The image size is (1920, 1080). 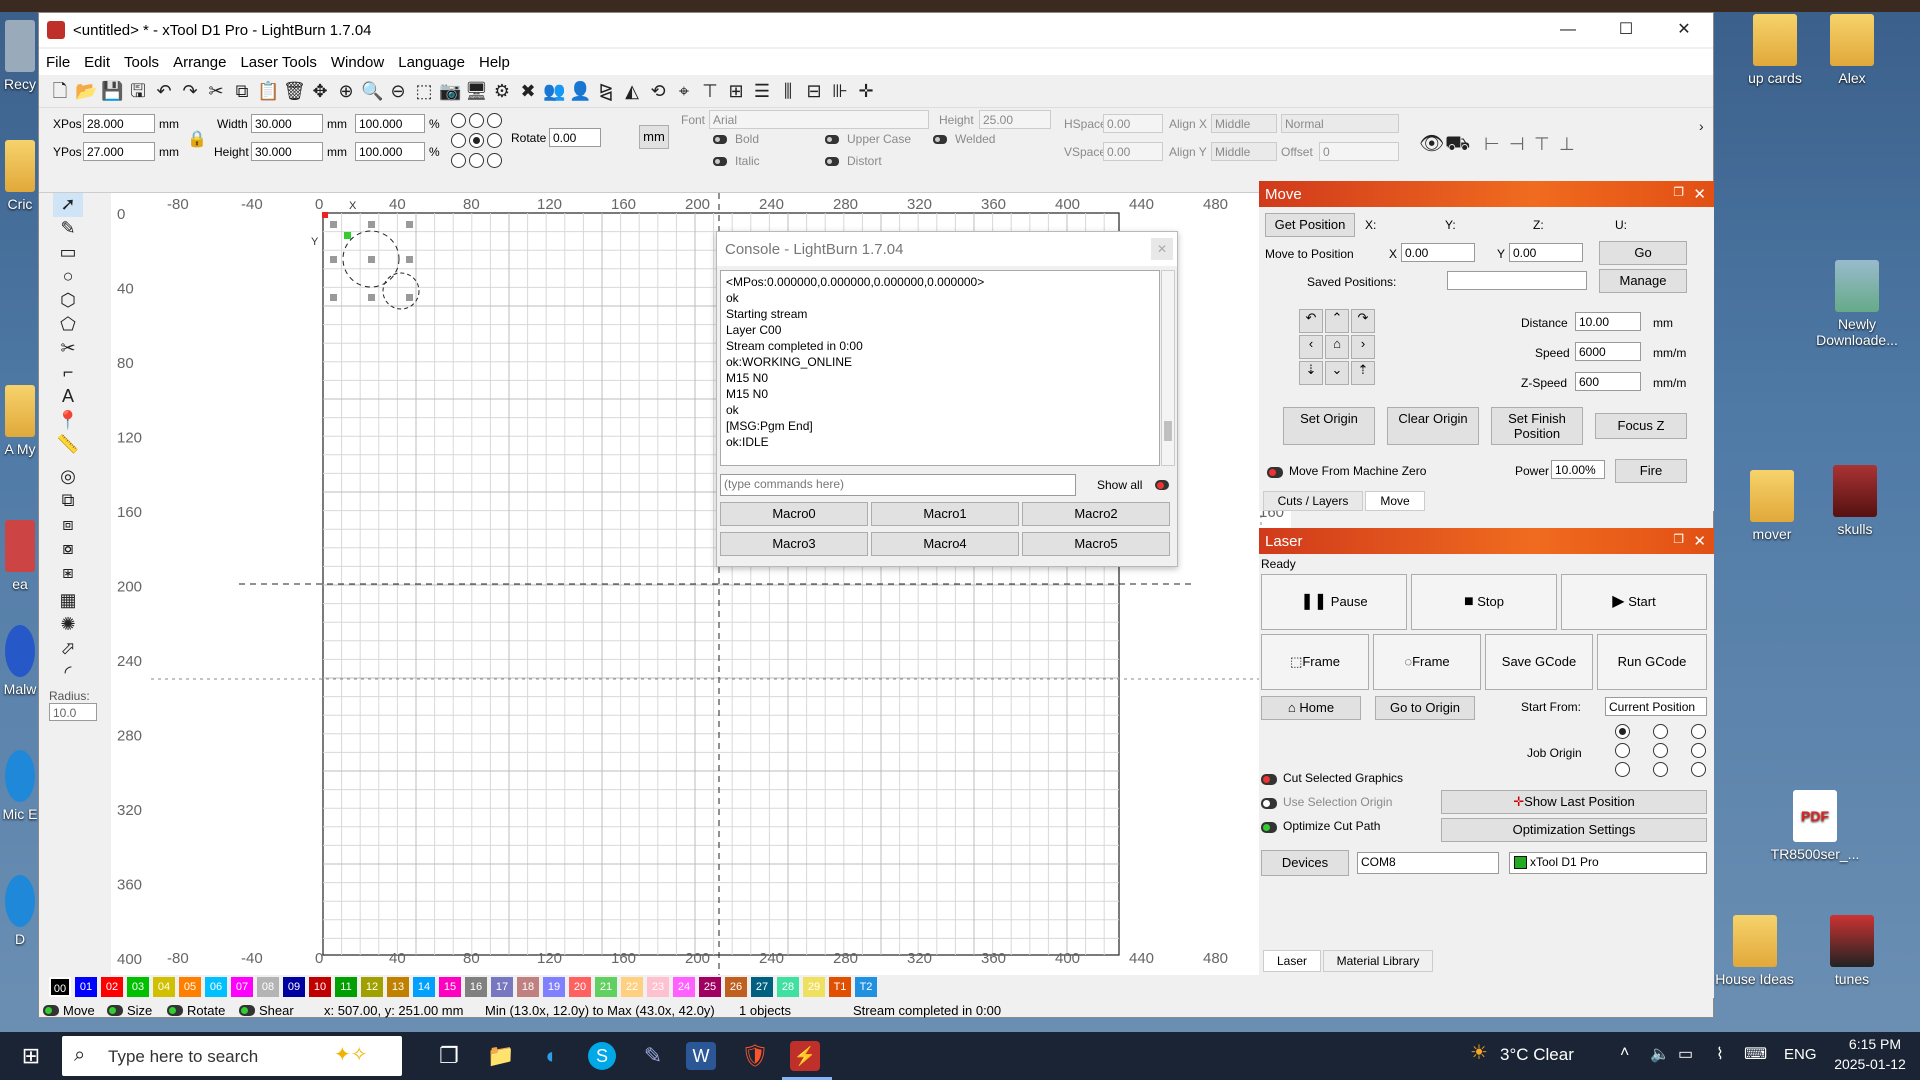 What do you see at coordinates (1484, 602) in the screenshot?
I see `stop-button: ■ Stop` at bounding box center [1484, 602].